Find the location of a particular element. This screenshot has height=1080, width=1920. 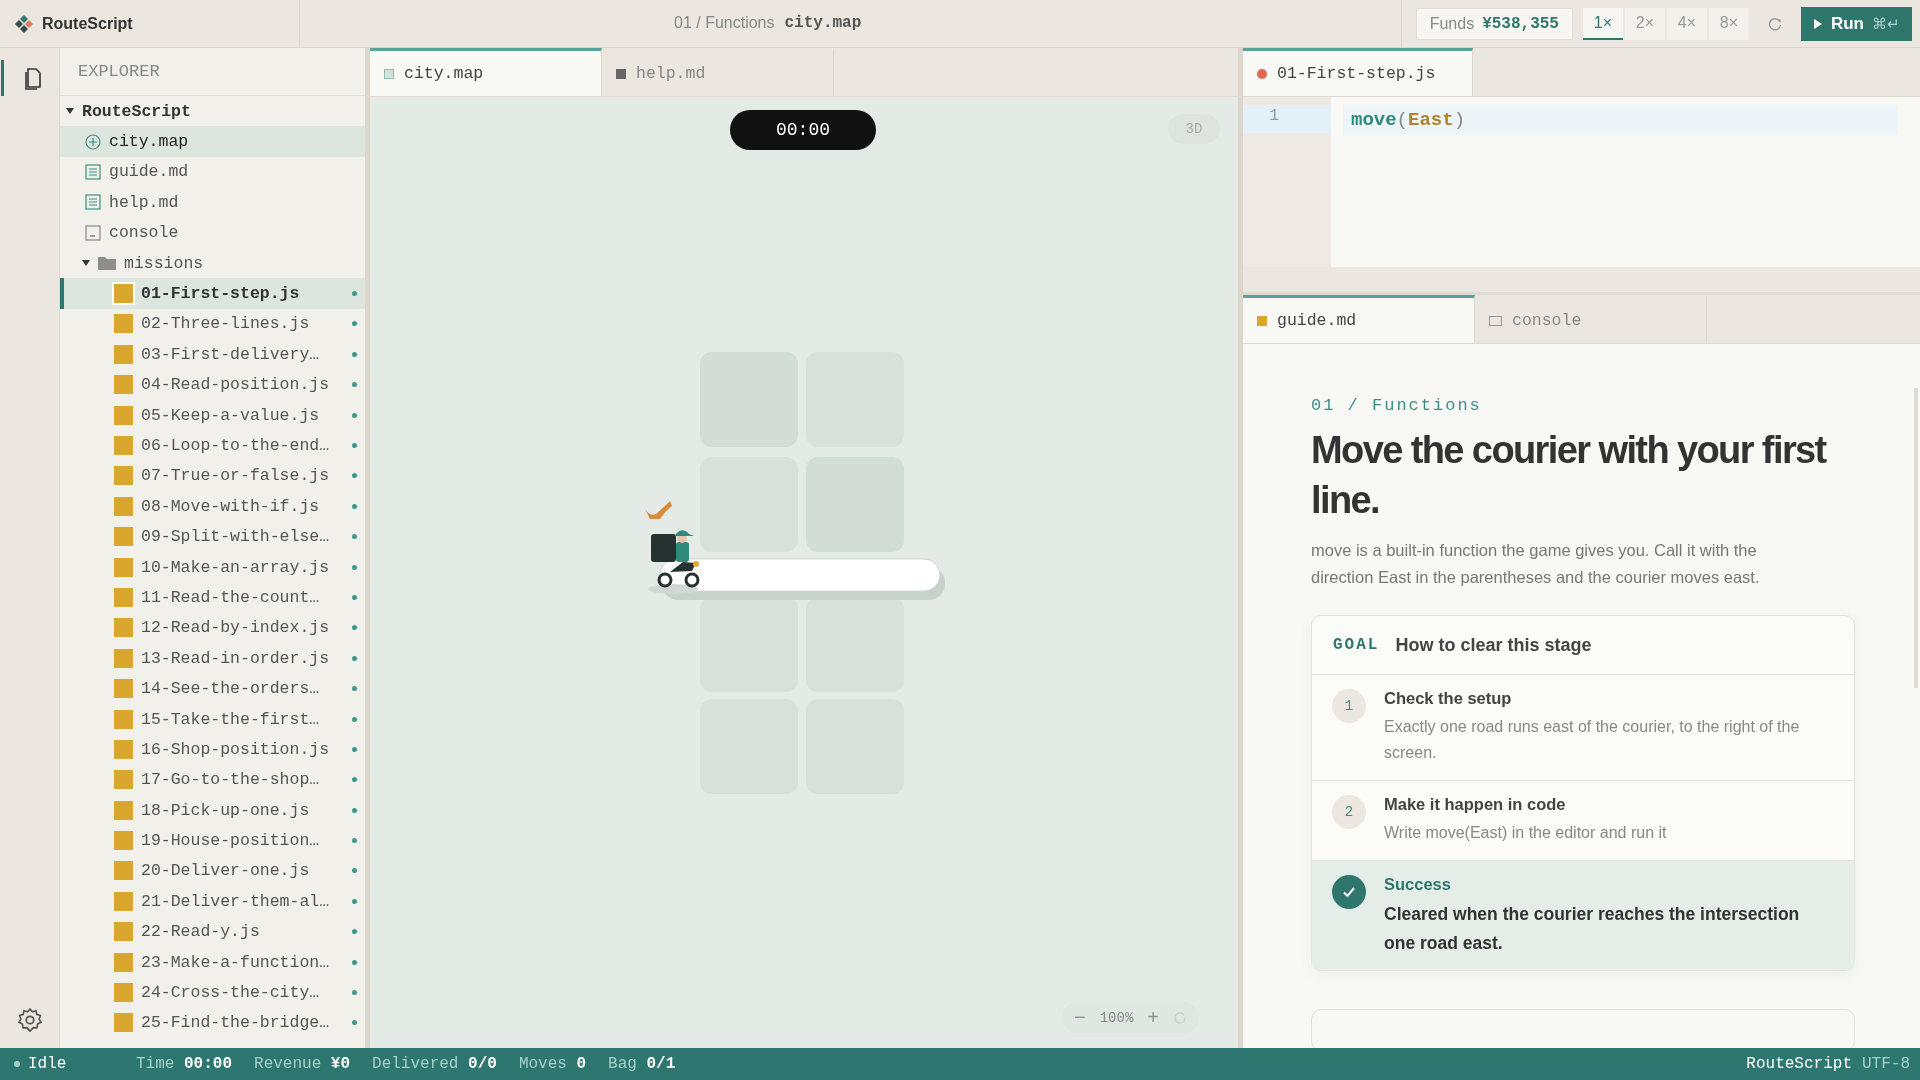

step-title: Make it happen in code is located at coordinates (1475, 804).